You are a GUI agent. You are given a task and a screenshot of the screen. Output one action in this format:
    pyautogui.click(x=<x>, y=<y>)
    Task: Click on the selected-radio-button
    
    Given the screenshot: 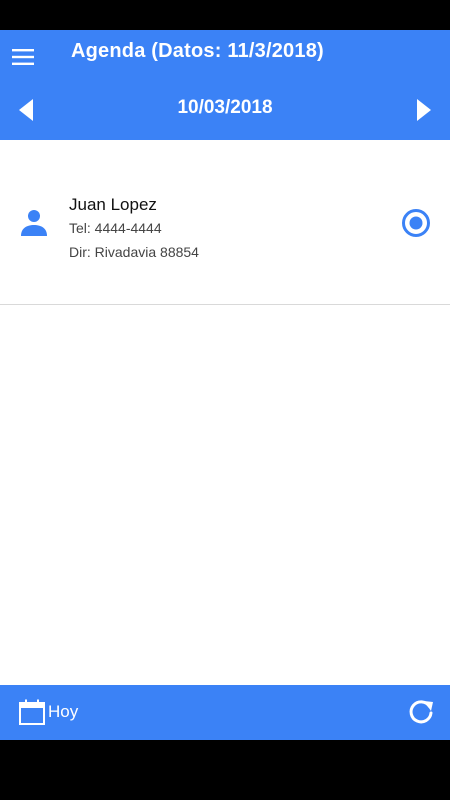 What is the action you would take?
    pyautogui.click(x=416, y=223)
    